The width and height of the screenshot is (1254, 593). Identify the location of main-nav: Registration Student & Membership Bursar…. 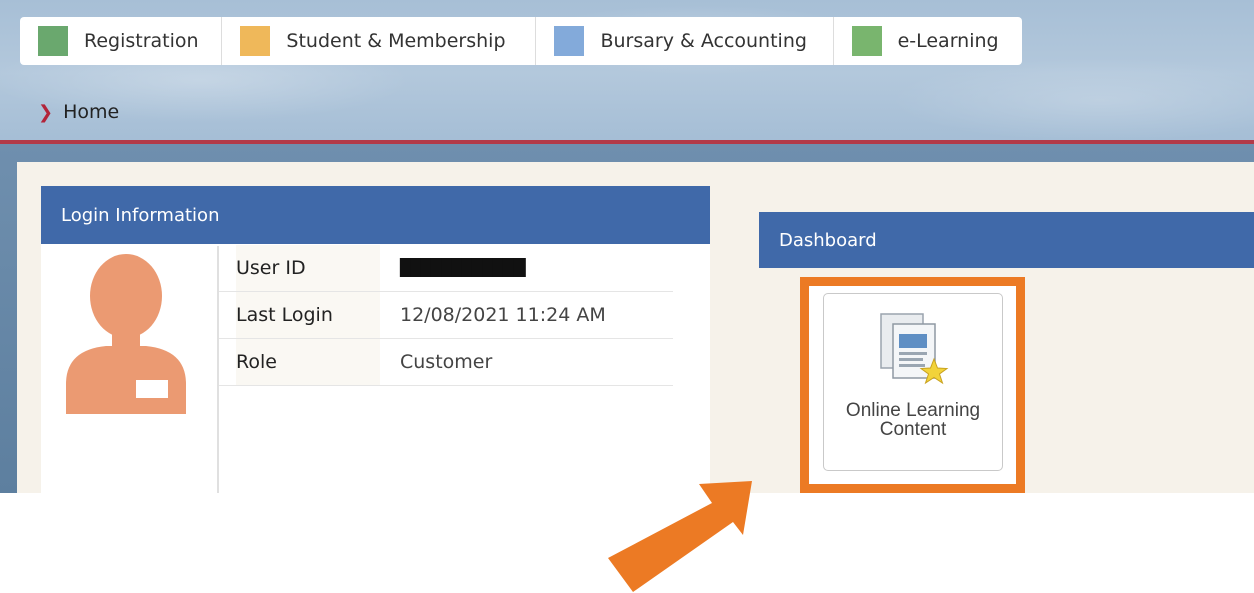
(521, 41).